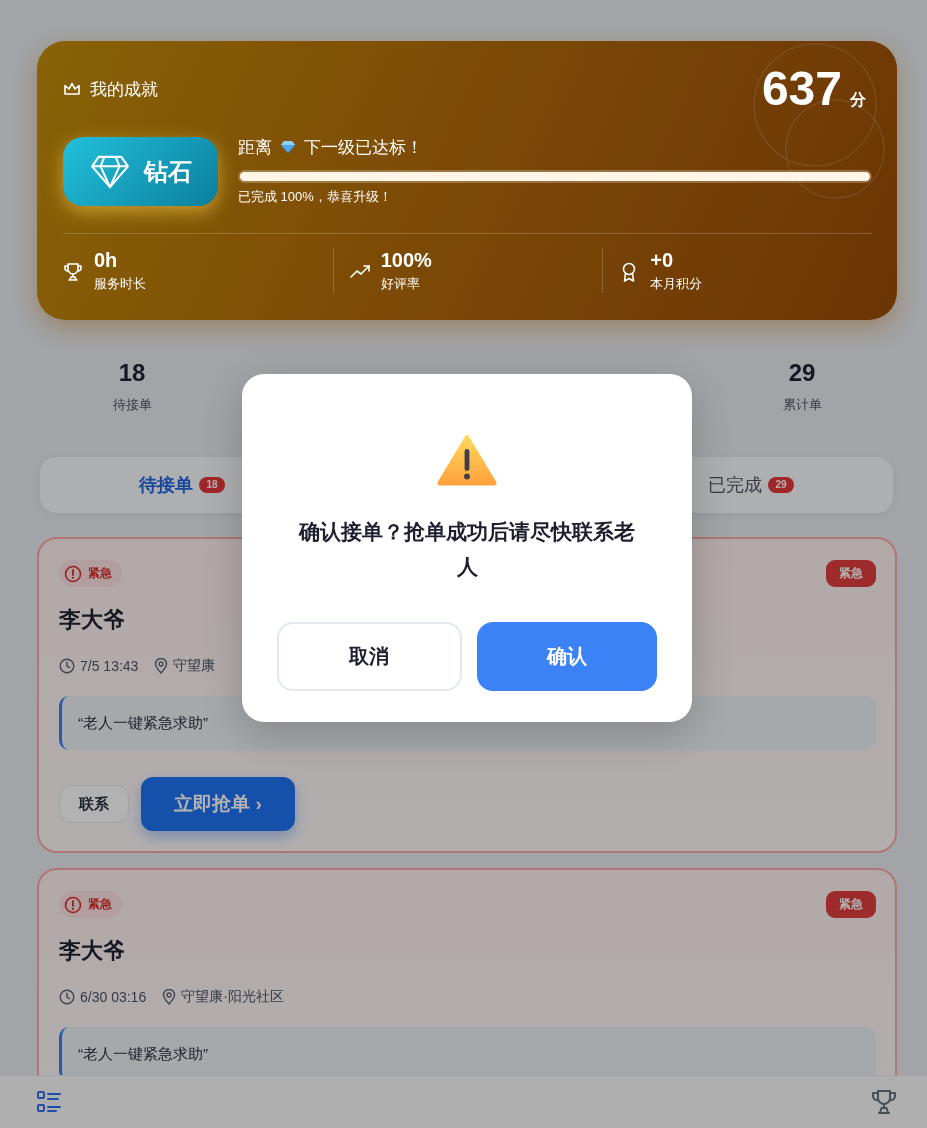  What do you see at coordinates (124, 89) in the screenshot?
I see `achievement-title: 我的成就` at bounding box center [124, 89].